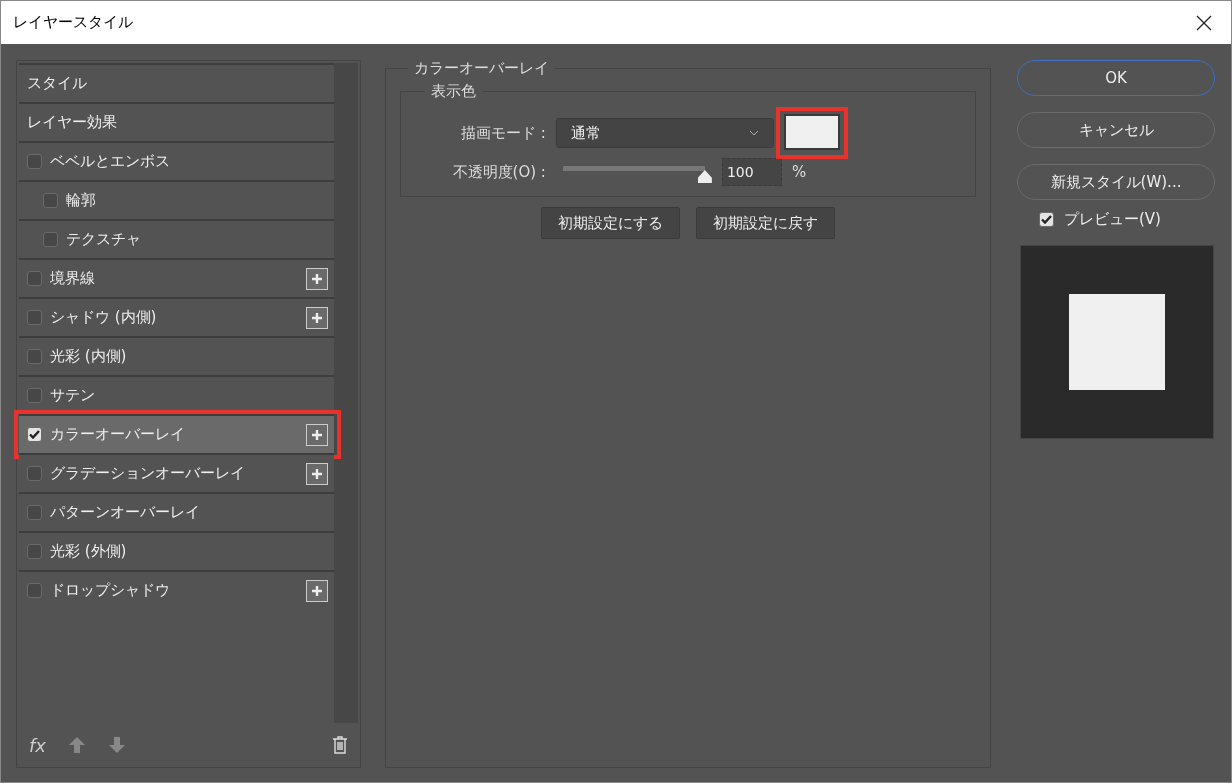 The width and height of the screenshot is (1232, 783). What do you see at coordinates (1112, 219) in the screenshot?
I see `preview-label: プレビュー(V)` at bounding box center [1112, 219].